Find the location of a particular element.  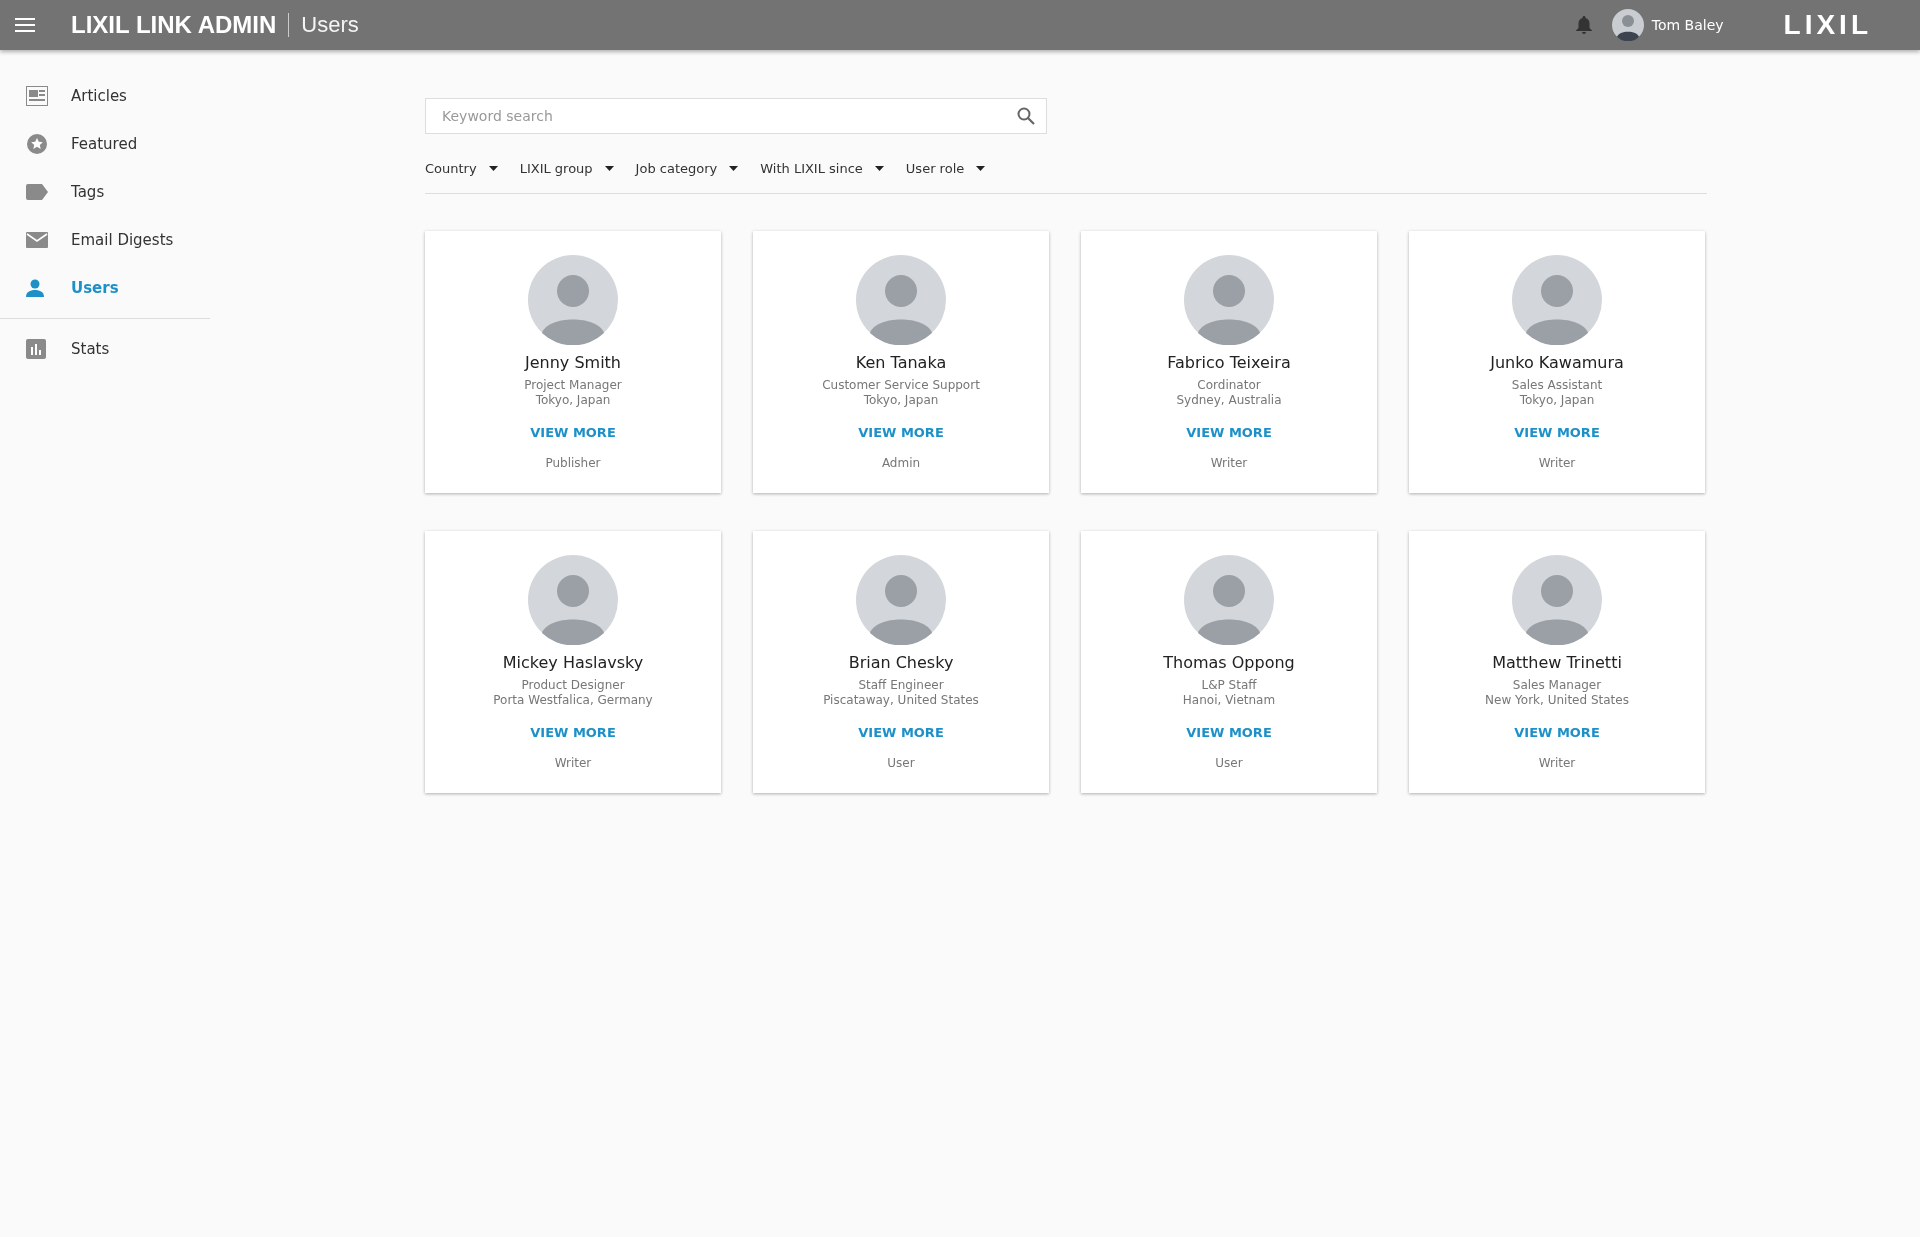

search-field: Keyword search is located at coordinates (736, 116).